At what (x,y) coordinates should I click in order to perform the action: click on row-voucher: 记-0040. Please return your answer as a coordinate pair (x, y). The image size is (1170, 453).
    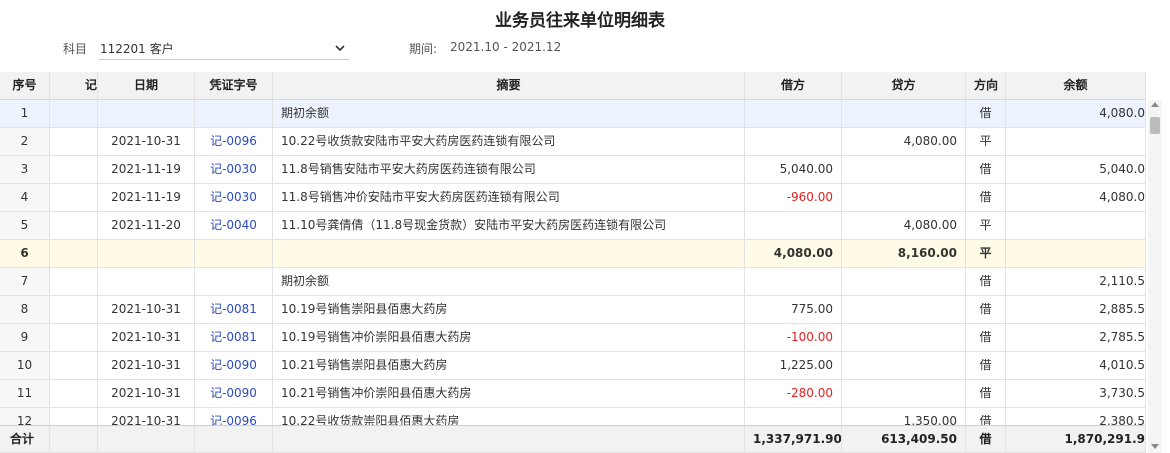
    Looking at the image, I should click on (234, 226).